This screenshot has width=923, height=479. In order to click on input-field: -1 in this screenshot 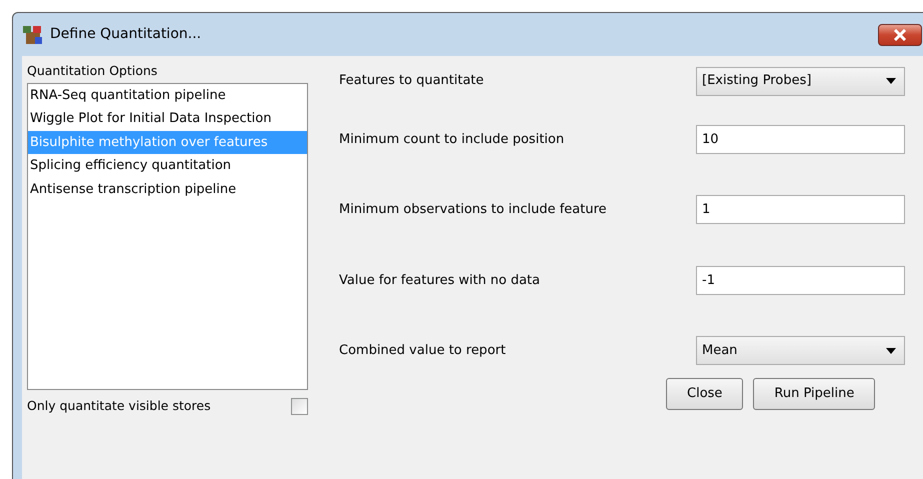, I will do `click(800, 280)`.